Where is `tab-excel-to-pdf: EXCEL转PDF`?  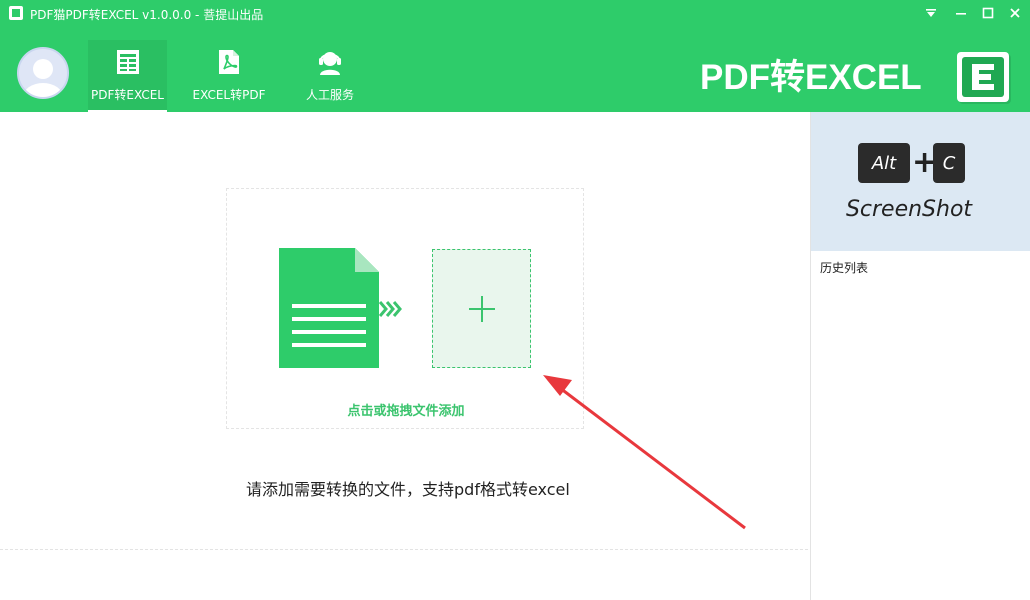
tab-excel-to-pdf: EXCEL转PDF is located at coordinates (229, 76).